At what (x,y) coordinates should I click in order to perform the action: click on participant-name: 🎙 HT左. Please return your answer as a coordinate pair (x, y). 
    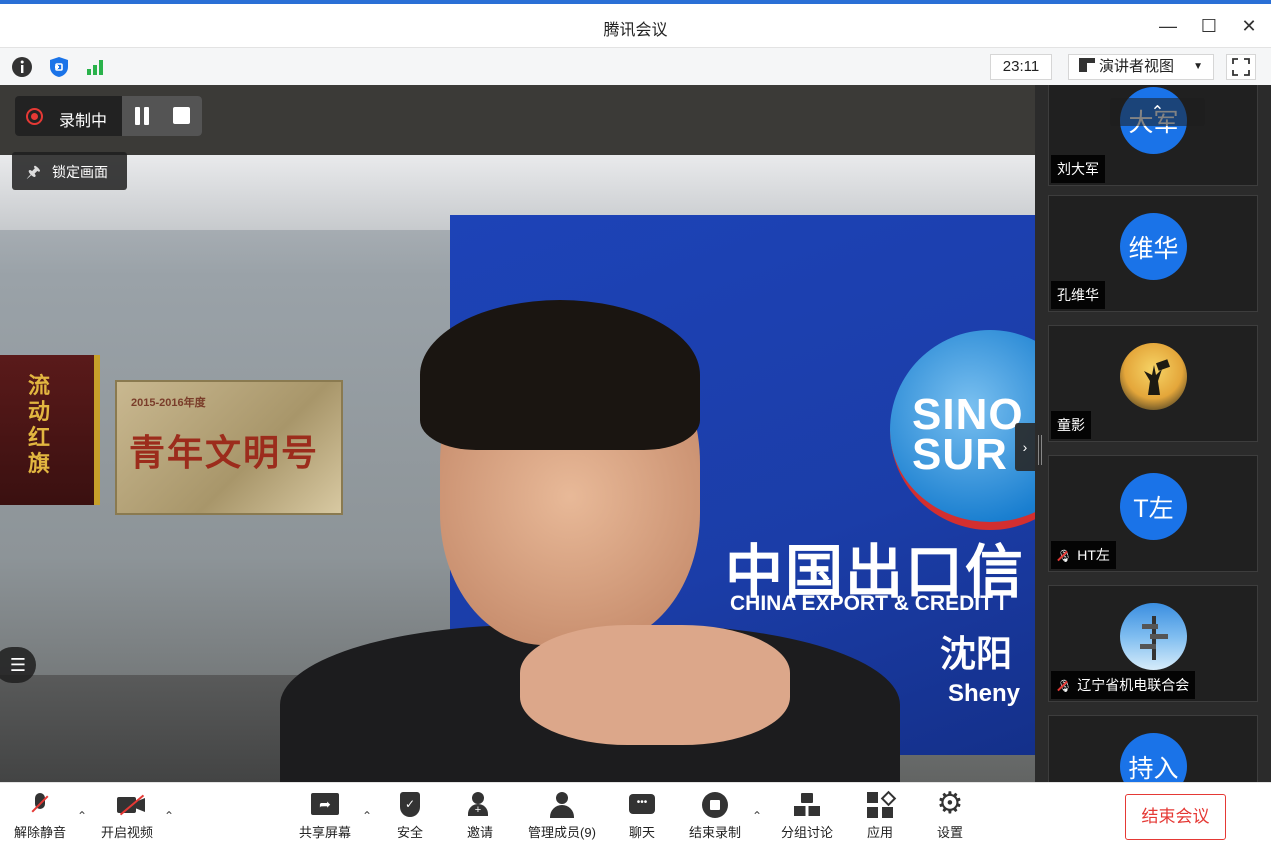
    Looking at the image, I should click on (1083, 555).